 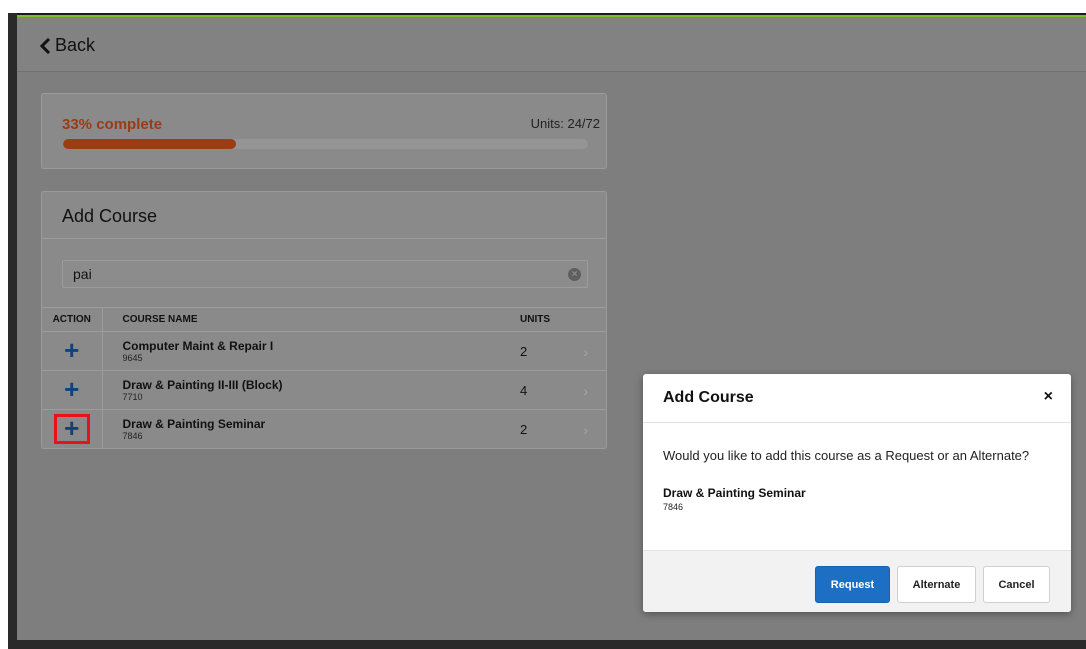 What do you see at coordinates (734, 493) in the screenshot?
I see `modal-course-name: Draw & Painting Seminar` at bounding box center [734, 493].